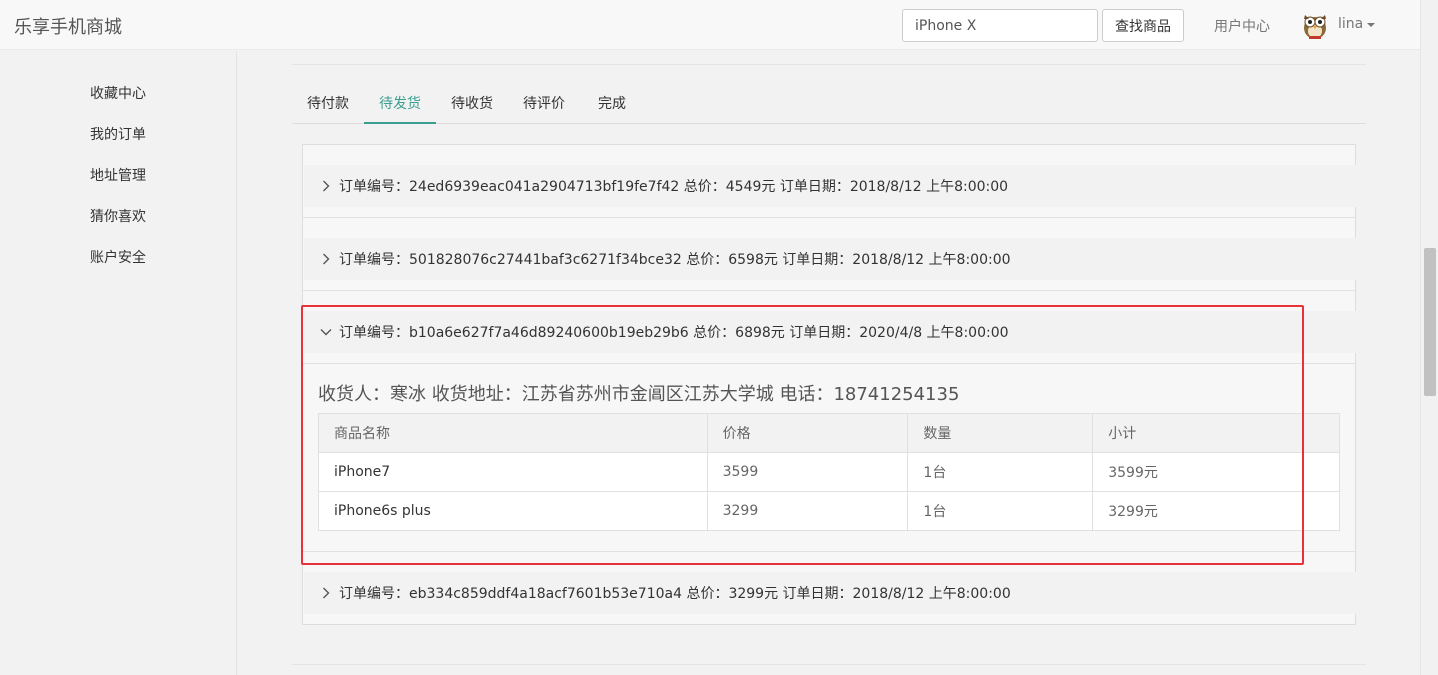 This screenshot has height=675, width=1438. What do you see at coordinates (544, 104) in the screenshot?
I see `tab-pending-review: 待评价` at bounding box center [544, 104].